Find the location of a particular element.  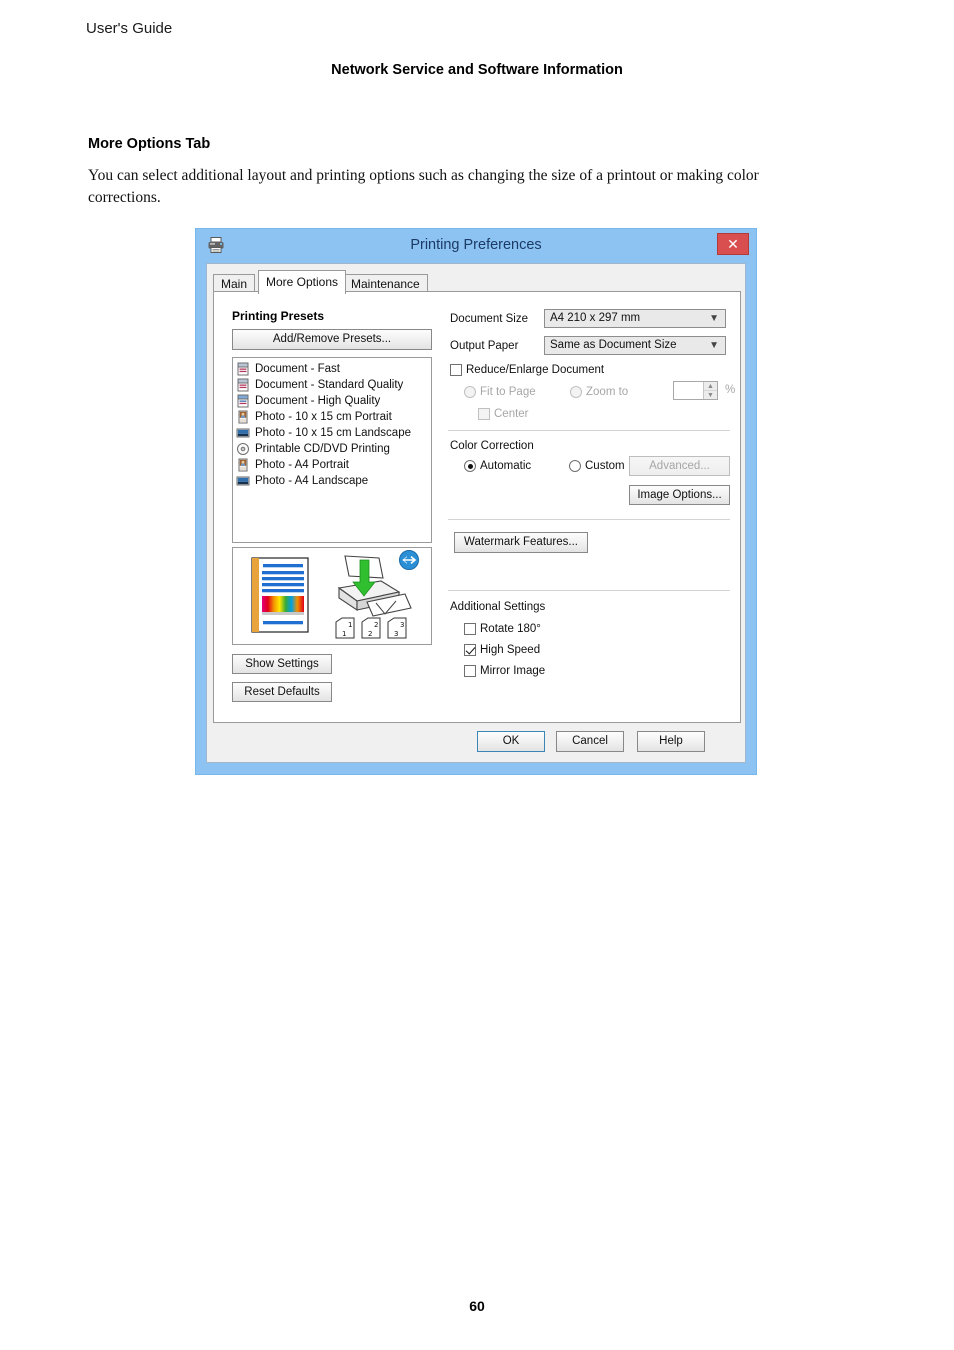

page-header: User's Guide is located at coordinates (129, 28).